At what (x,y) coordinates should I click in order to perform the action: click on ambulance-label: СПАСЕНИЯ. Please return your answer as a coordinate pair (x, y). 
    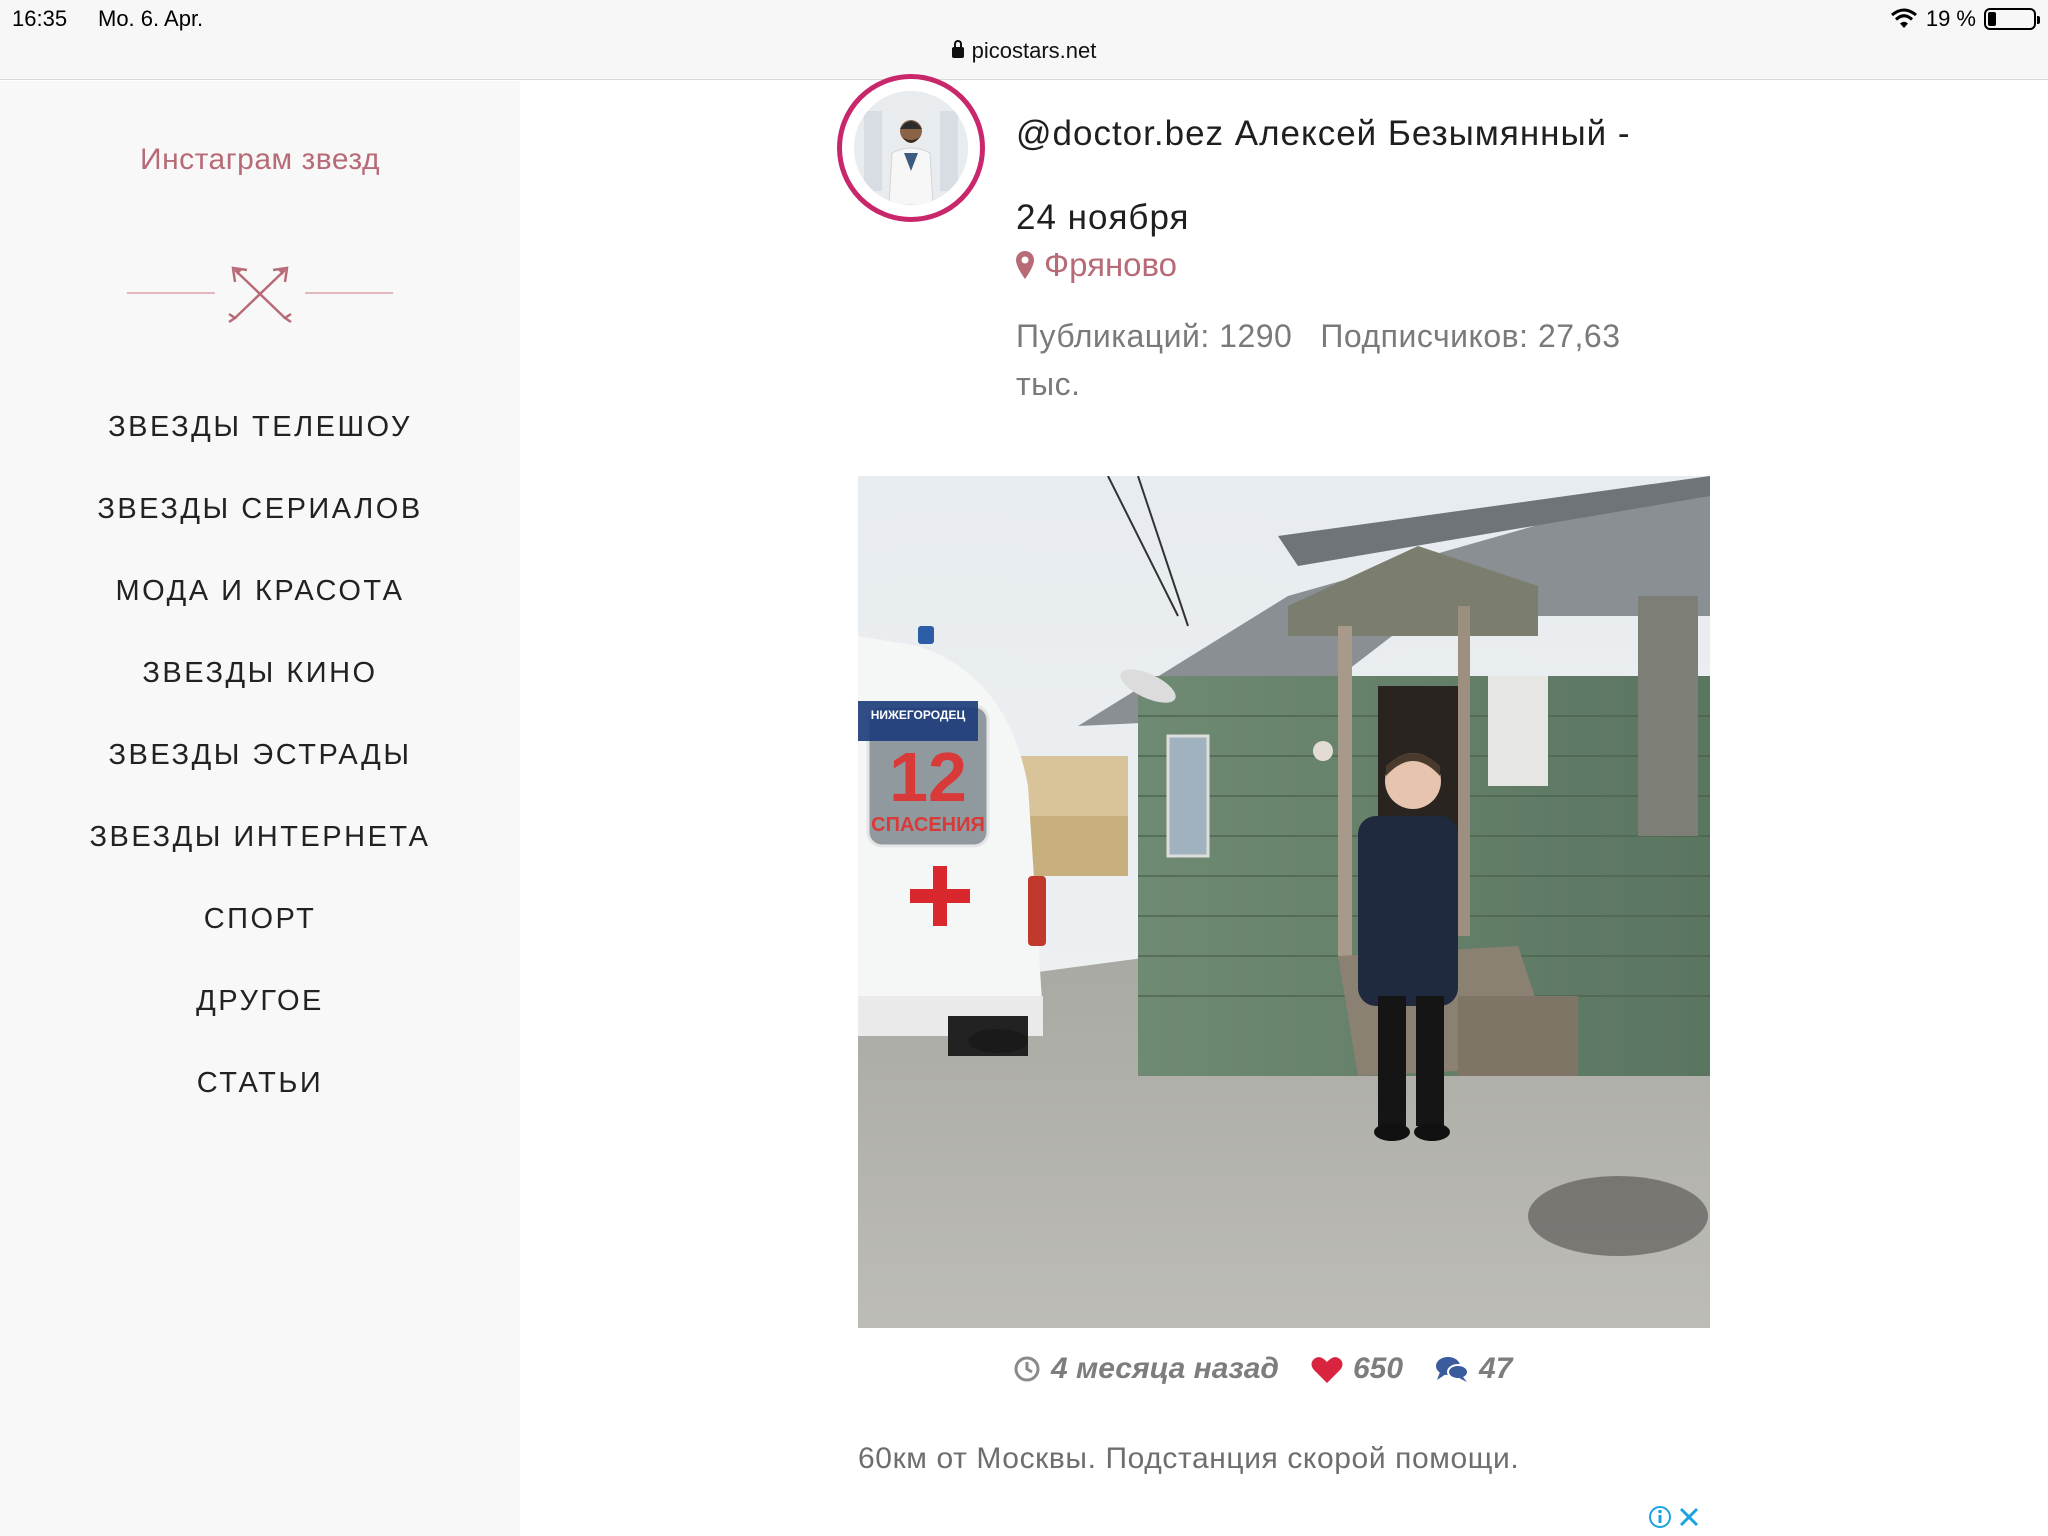
    Looking at the image, I should click on (928, 825).